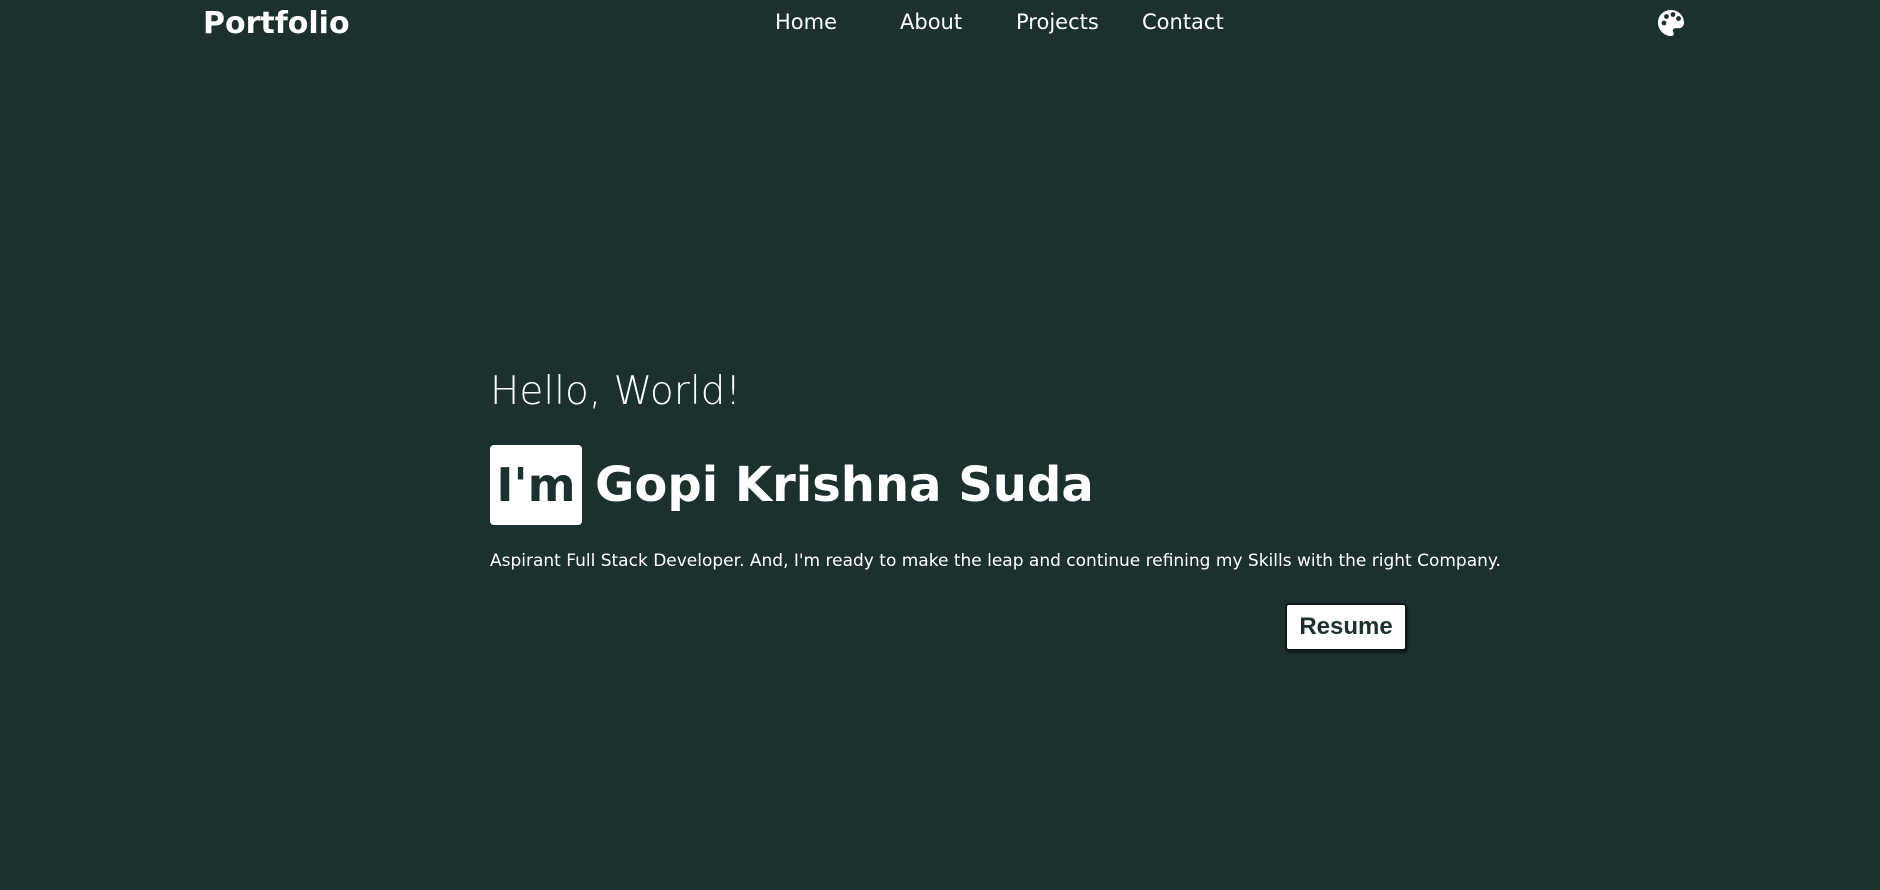  Describe the element at coordinates (844, 485) in the screenshot. I see `hero-name: Gopi Krishna Suda` at that location.